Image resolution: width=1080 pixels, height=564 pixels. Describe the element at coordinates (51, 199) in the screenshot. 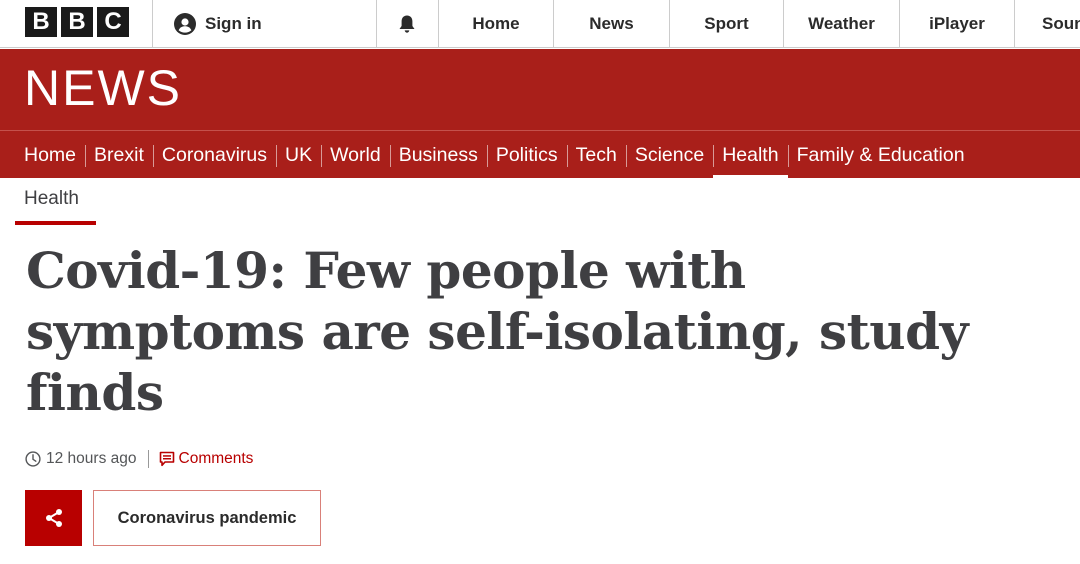

I see `section-label-link: Health` at that location.